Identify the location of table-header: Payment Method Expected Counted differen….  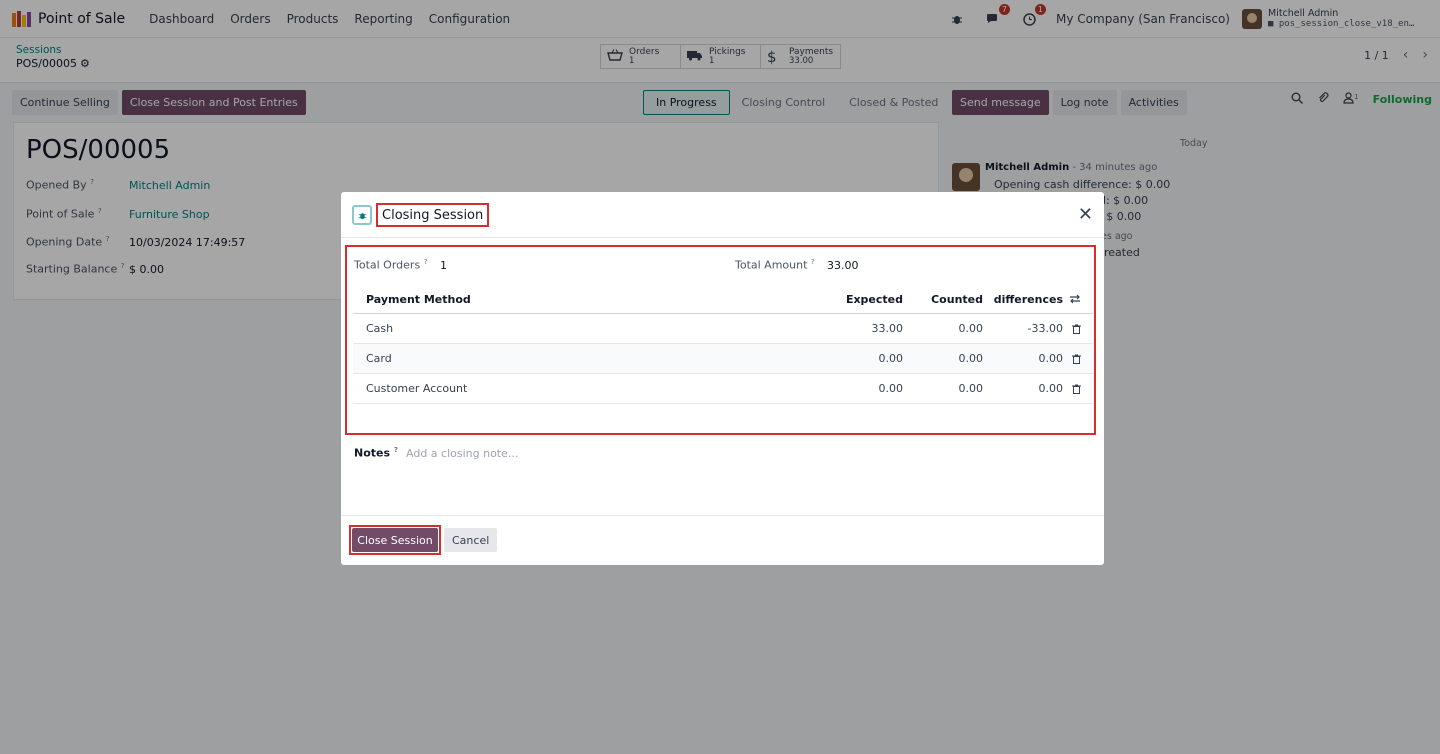
(723, 299).